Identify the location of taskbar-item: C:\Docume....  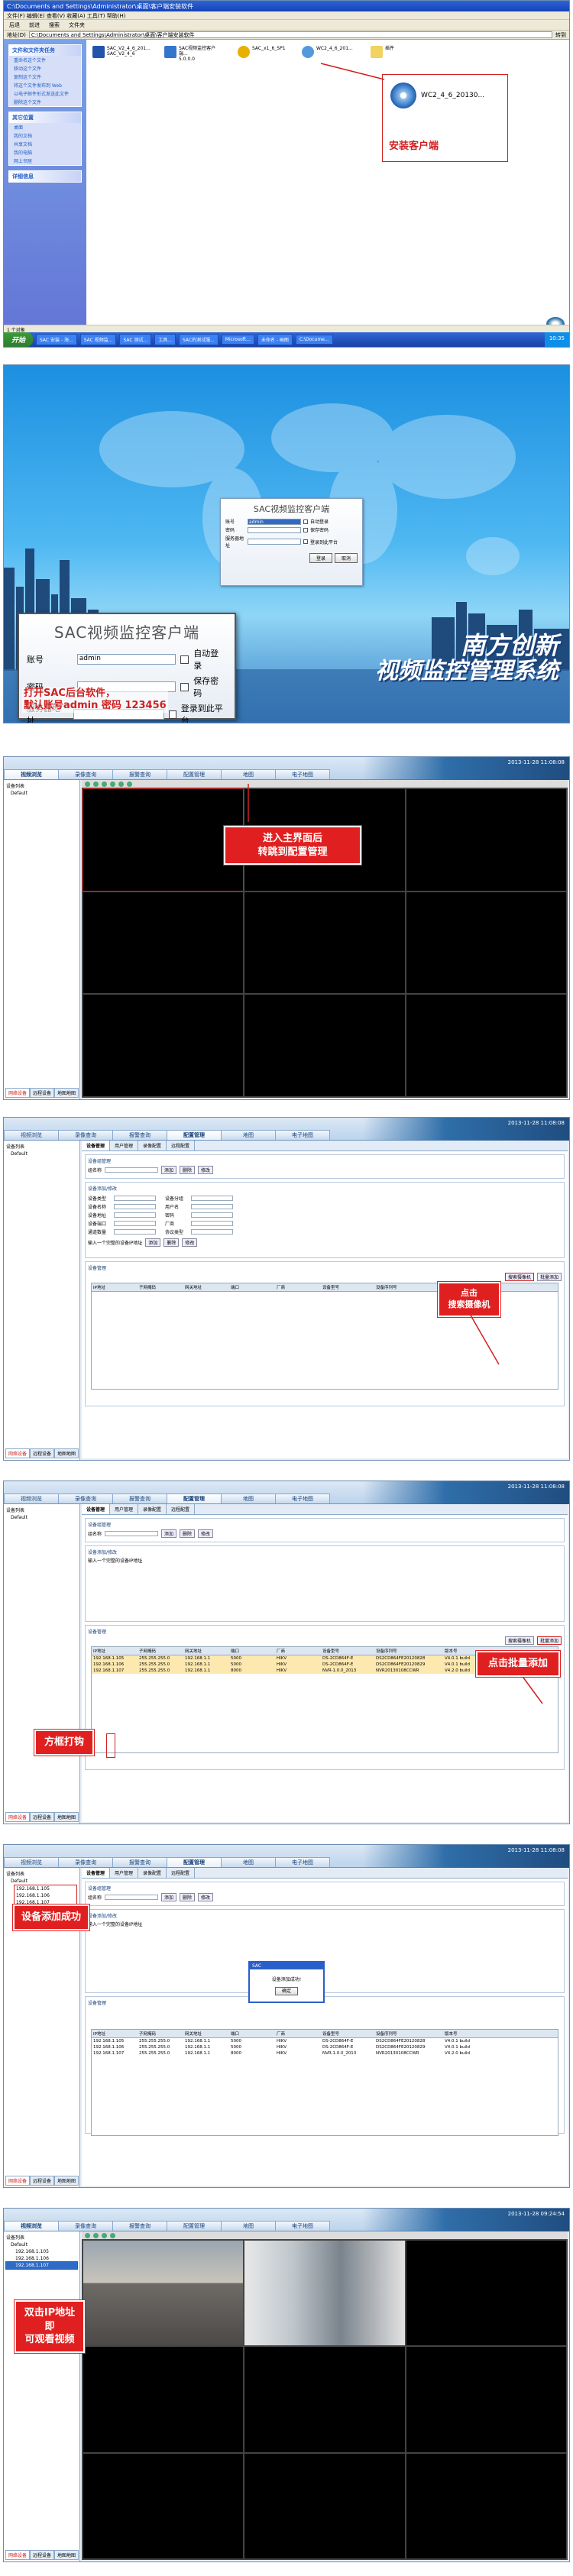
(314, 340).